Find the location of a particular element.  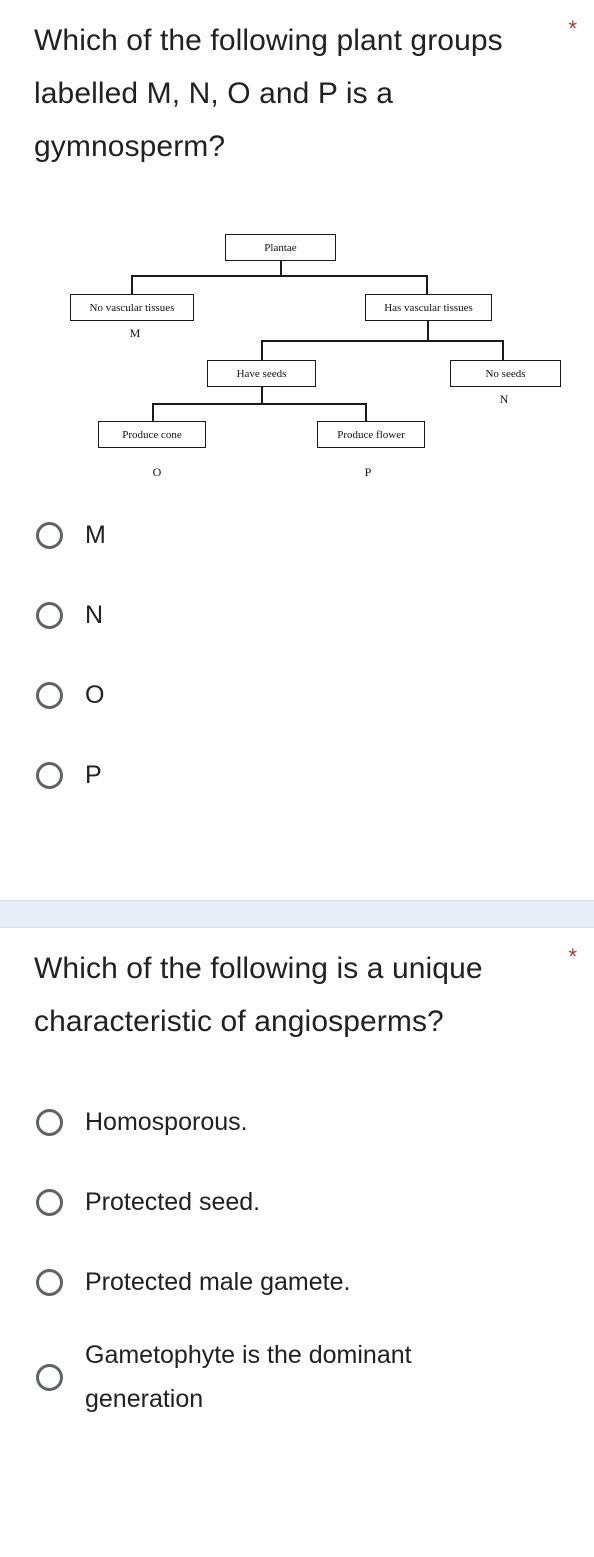

diagram-edge-level1-bus is located at coordinates (279, 276).